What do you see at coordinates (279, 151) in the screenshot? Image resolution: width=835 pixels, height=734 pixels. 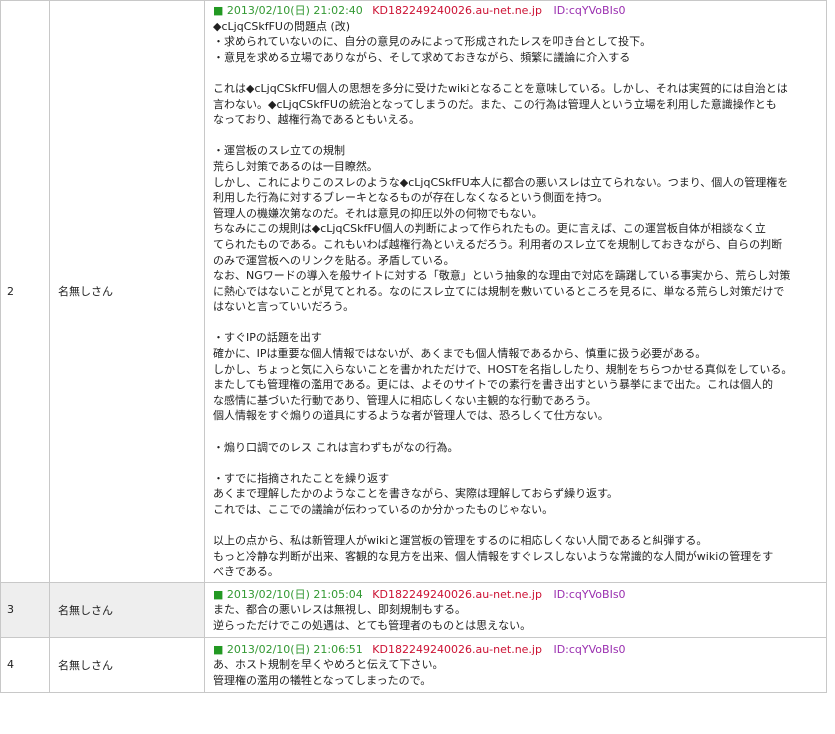 I see `post-text-line: ・運営板のスレ立ての規制` at bounding box center [279, 151].